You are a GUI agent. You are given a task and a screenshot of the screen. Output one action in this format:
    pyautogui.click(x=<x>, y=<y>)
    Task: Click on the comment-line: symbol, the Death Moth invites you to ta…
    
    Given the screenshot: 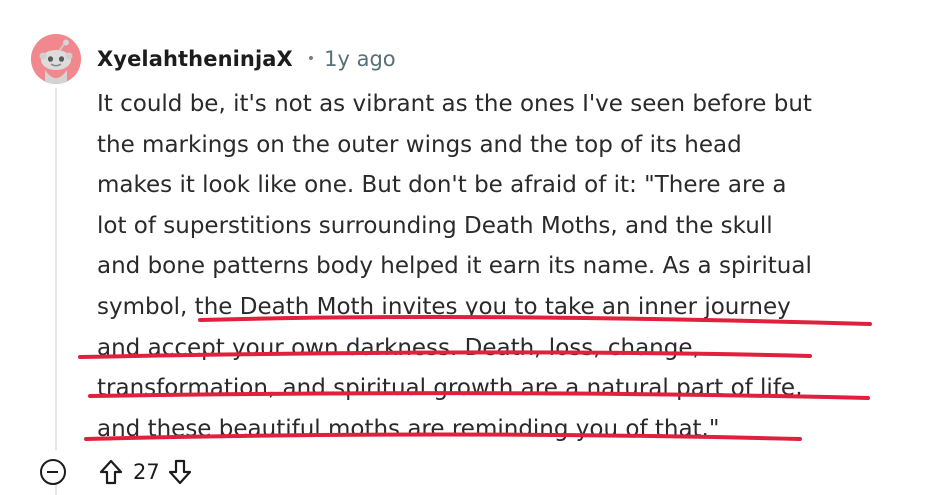 What is the action you would take?
    pyautogui.click(x=444, y=306)
    